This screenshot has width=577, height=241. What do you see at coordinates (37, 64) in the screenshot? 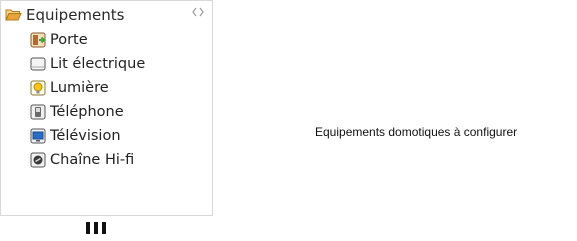
I see `bed-icon` at bounding box center [37, 64].